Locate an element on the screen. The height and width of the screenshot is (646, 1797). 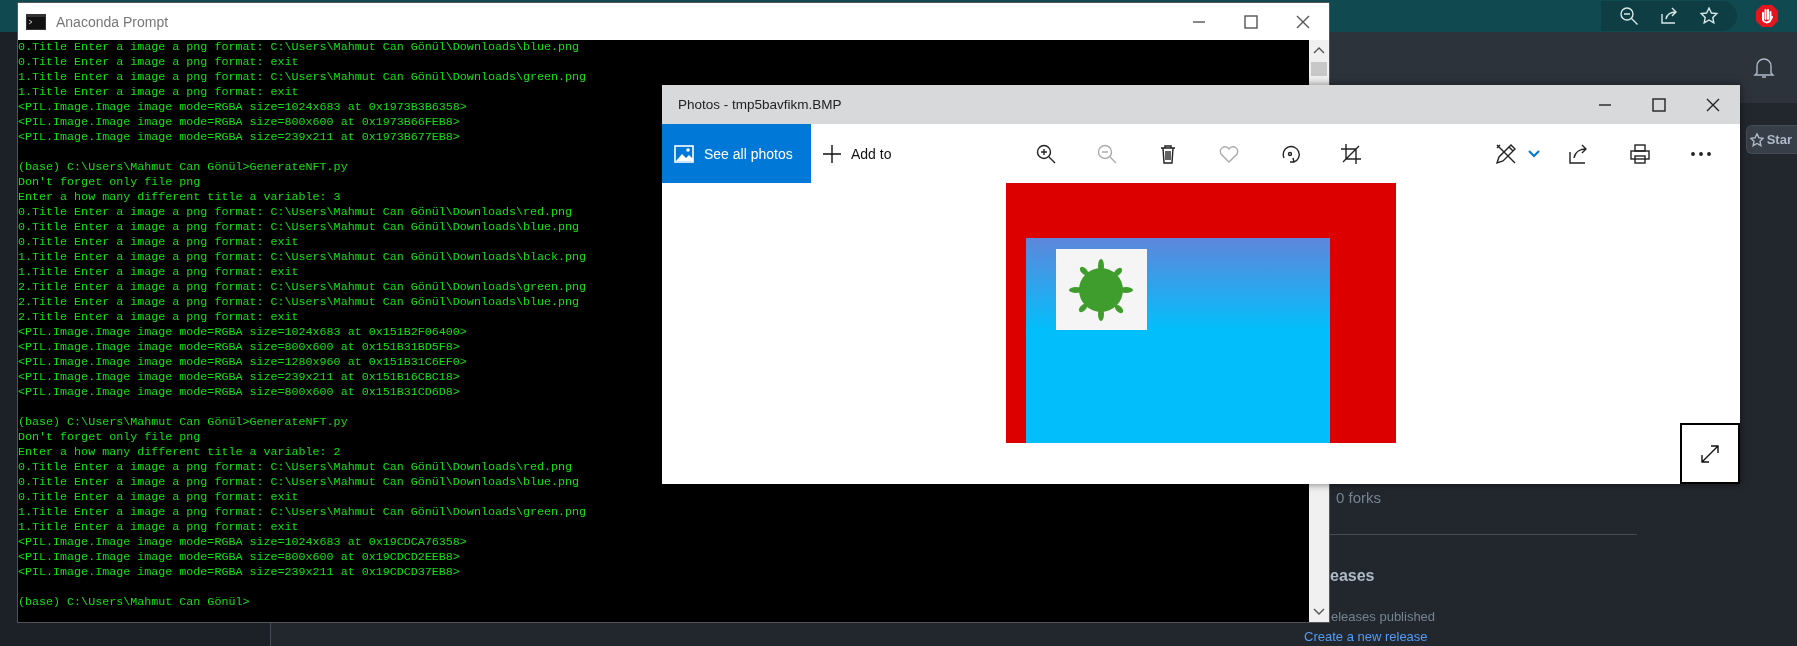
chevron-down-icon is located at coordinates (1534, 153).